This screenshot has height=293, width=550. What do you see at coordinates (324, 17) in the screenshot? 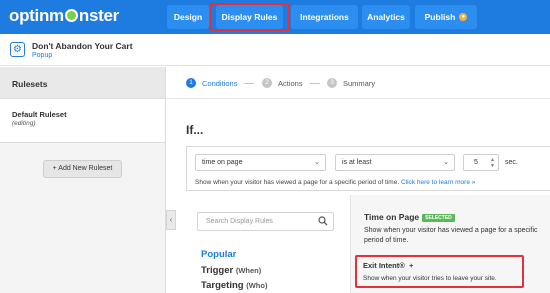
I see `nav-integrations: Integrations` at bounding box center [324, 17].